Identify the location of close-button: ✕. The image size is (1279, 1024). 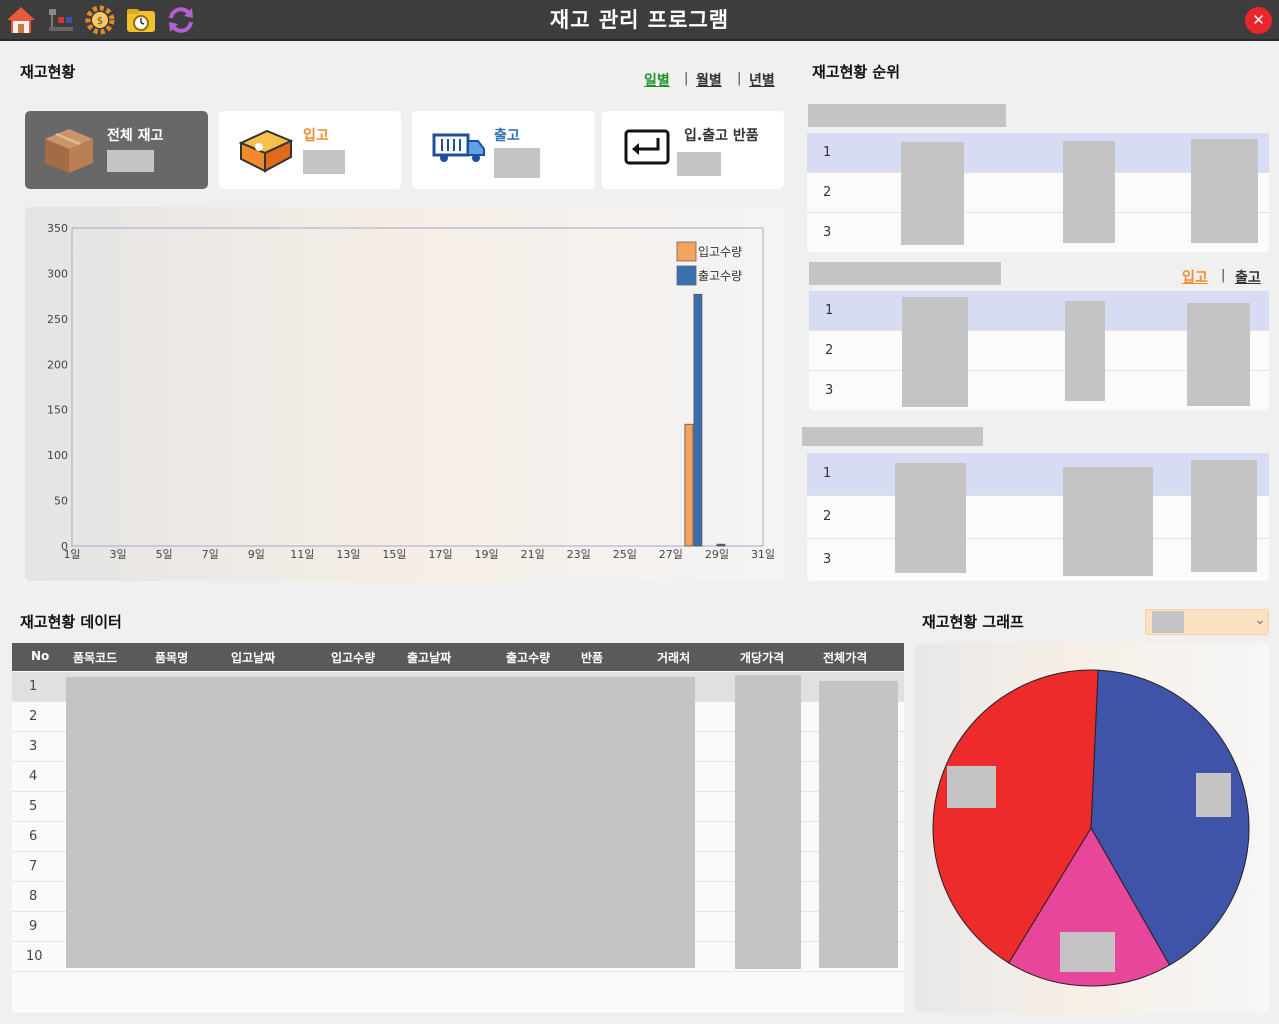
(1258, 20).